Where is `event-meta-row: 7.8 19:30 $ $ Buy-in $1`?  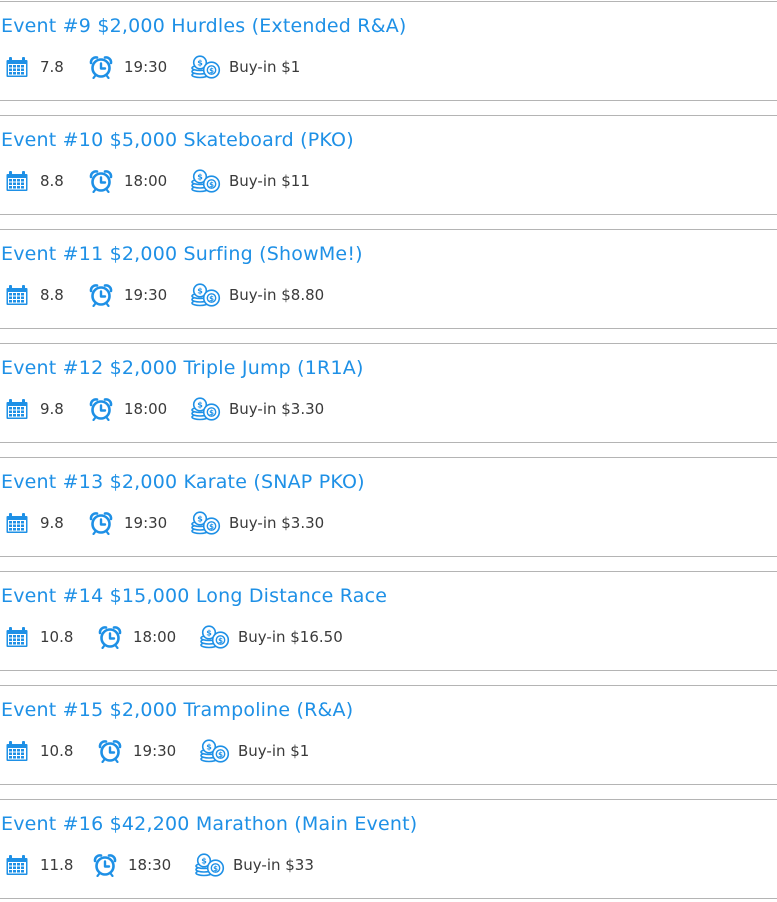 event-meta-row: 7.8 19:30 $ $ Buy-in $1 is located at coordinates (152, 67).